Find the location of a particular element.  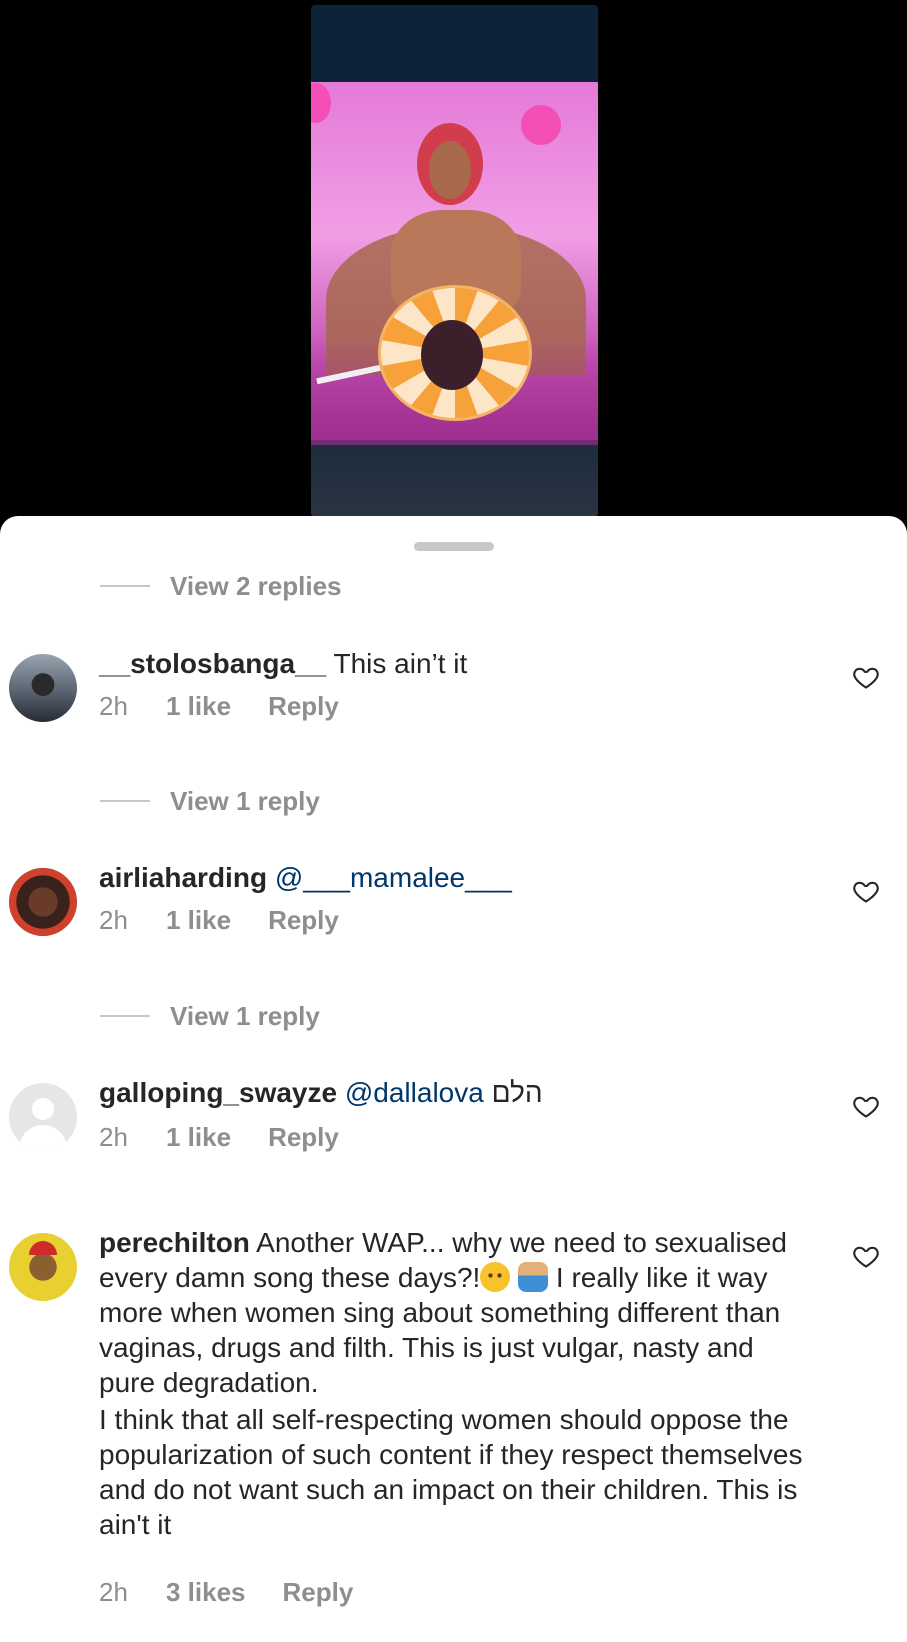

comment-meta: 2h 3 likes Reply is located at coordinates (226, 1592).